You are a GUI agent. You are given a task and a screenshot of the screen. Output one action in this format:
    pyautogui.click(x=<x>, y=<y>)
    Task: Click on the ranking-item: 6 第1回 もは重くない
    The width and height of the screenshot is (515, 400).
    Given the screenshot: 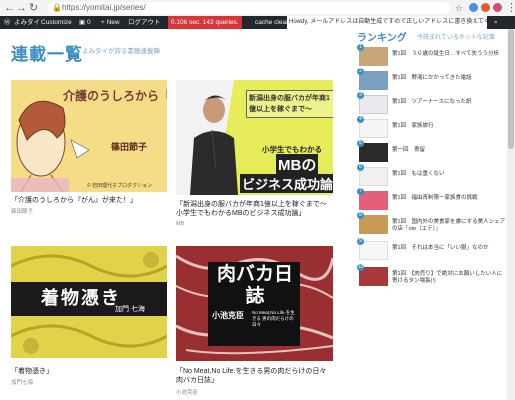 What is the action you would take?
    pyautogui.click(x=432, y=175)
    